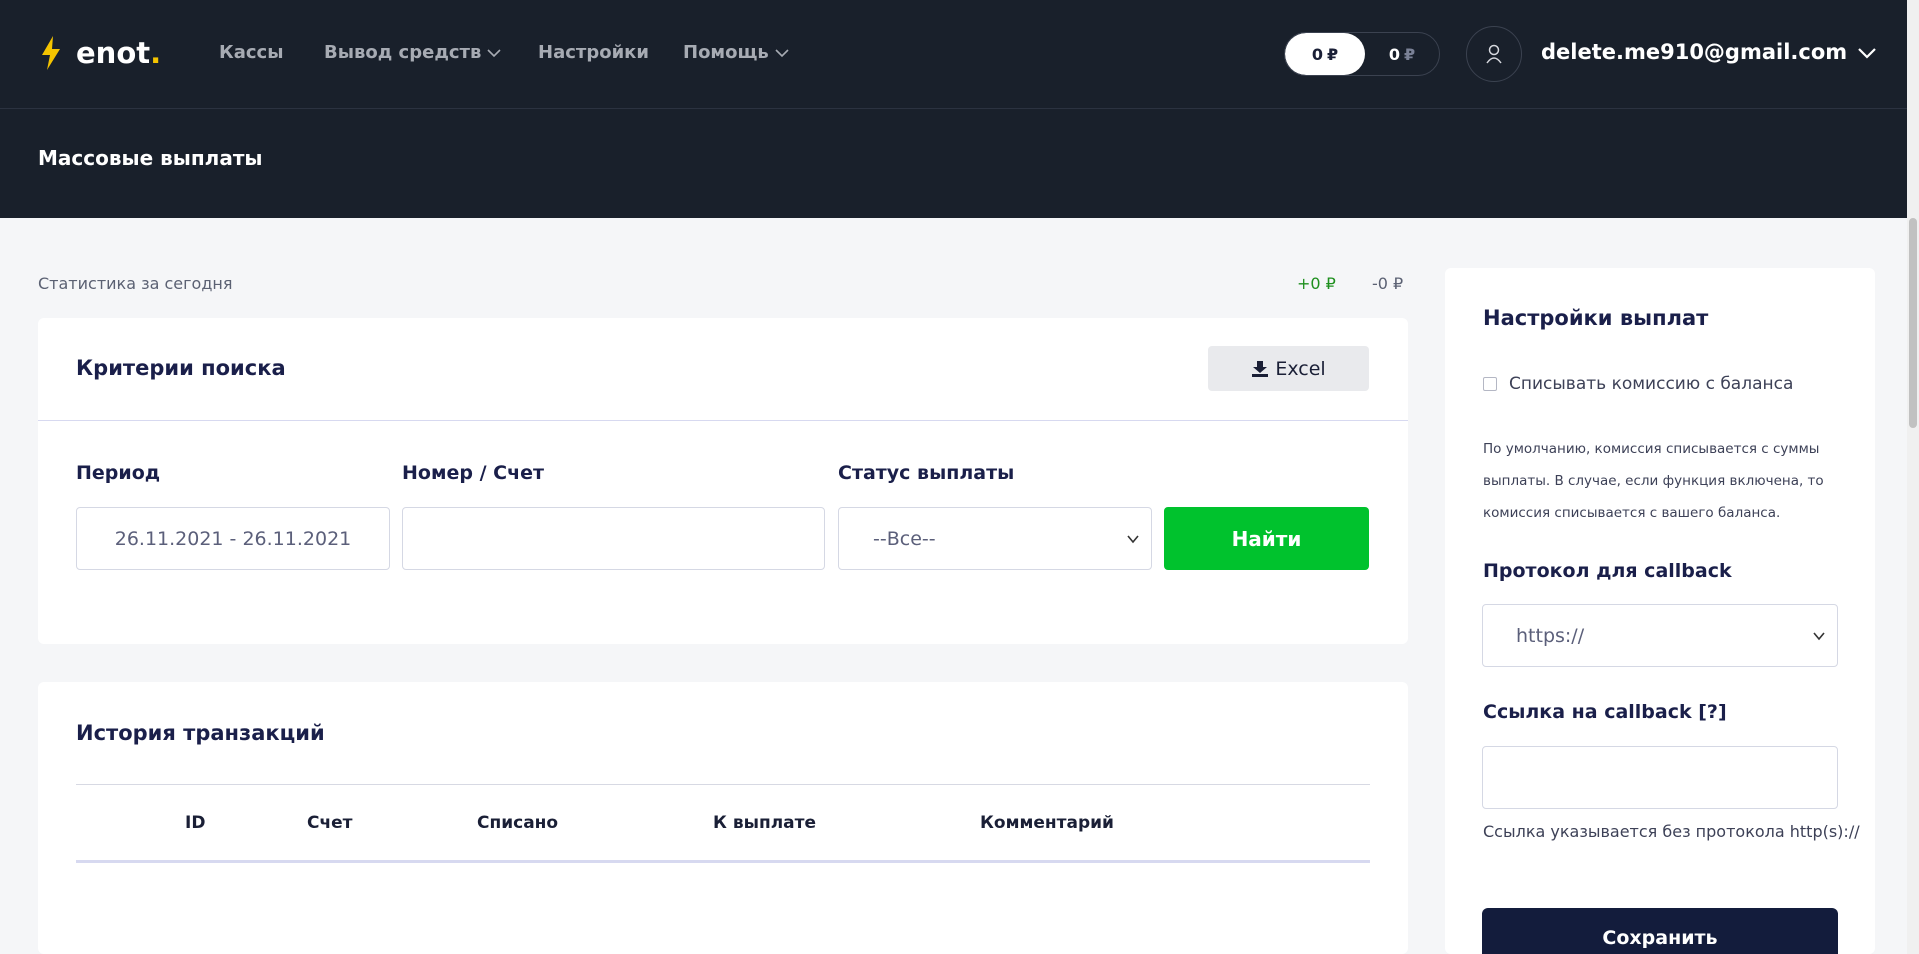  Describe the element at coordinates (1550, 635) in the screenshot. I see `callback-protocol-value: https://` at that location.